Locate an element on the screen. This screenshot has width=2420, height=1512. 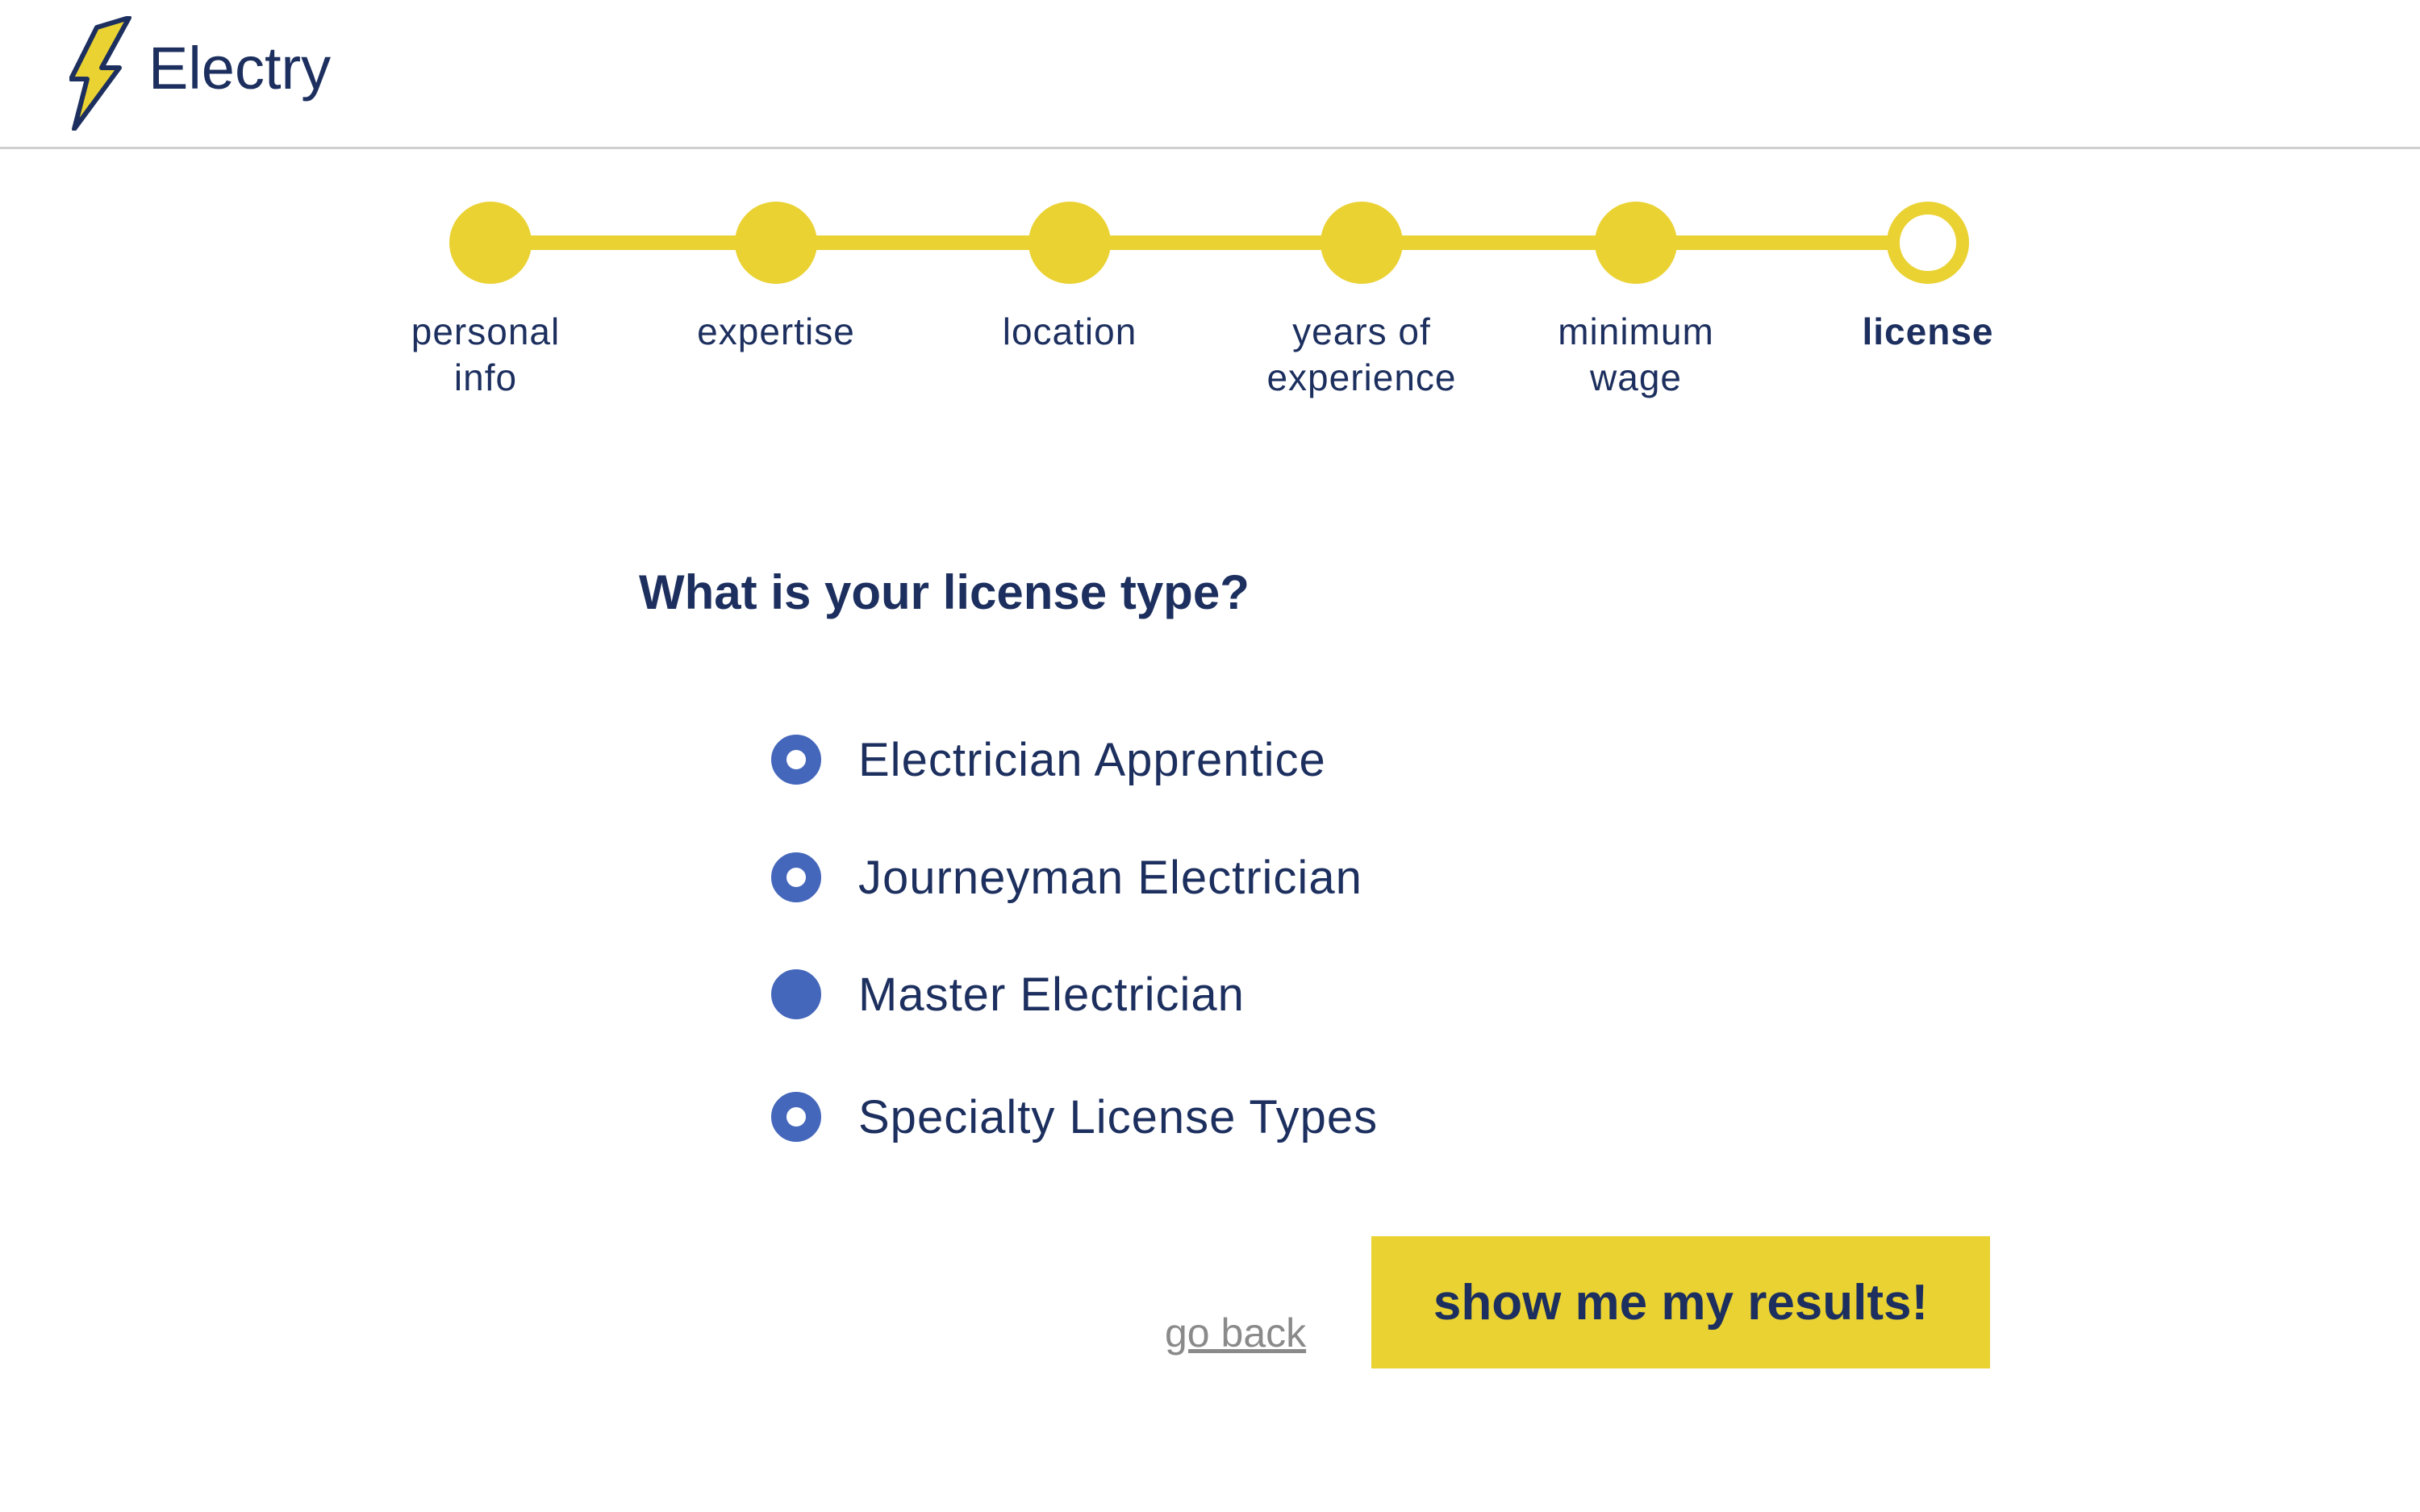
option-label: Electrician Apprentice is located at coordinates (1092, 760).